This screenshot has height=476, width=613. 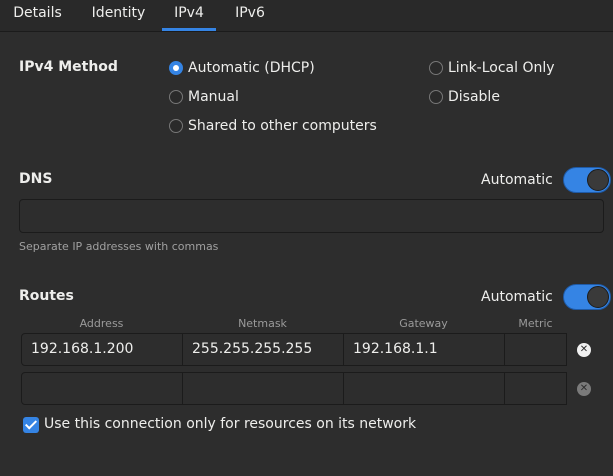 I want to click on dns-automatic-label: Automatic, so click(x=517, y=180).